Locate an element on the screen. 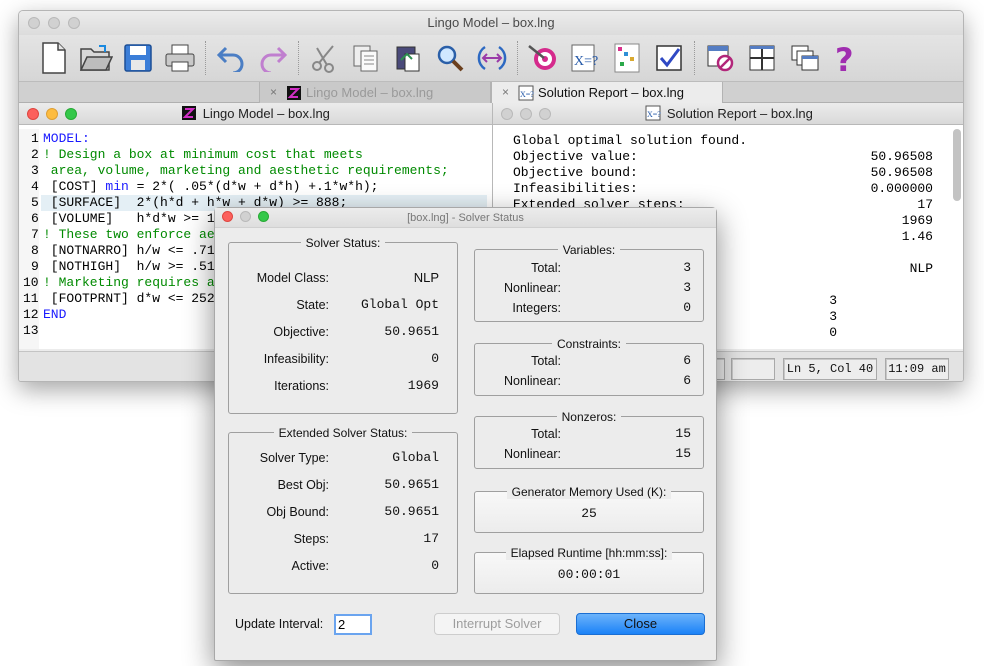 This screenshot has height=666, width=984. close-all-button is located at coordinates (720, 58).